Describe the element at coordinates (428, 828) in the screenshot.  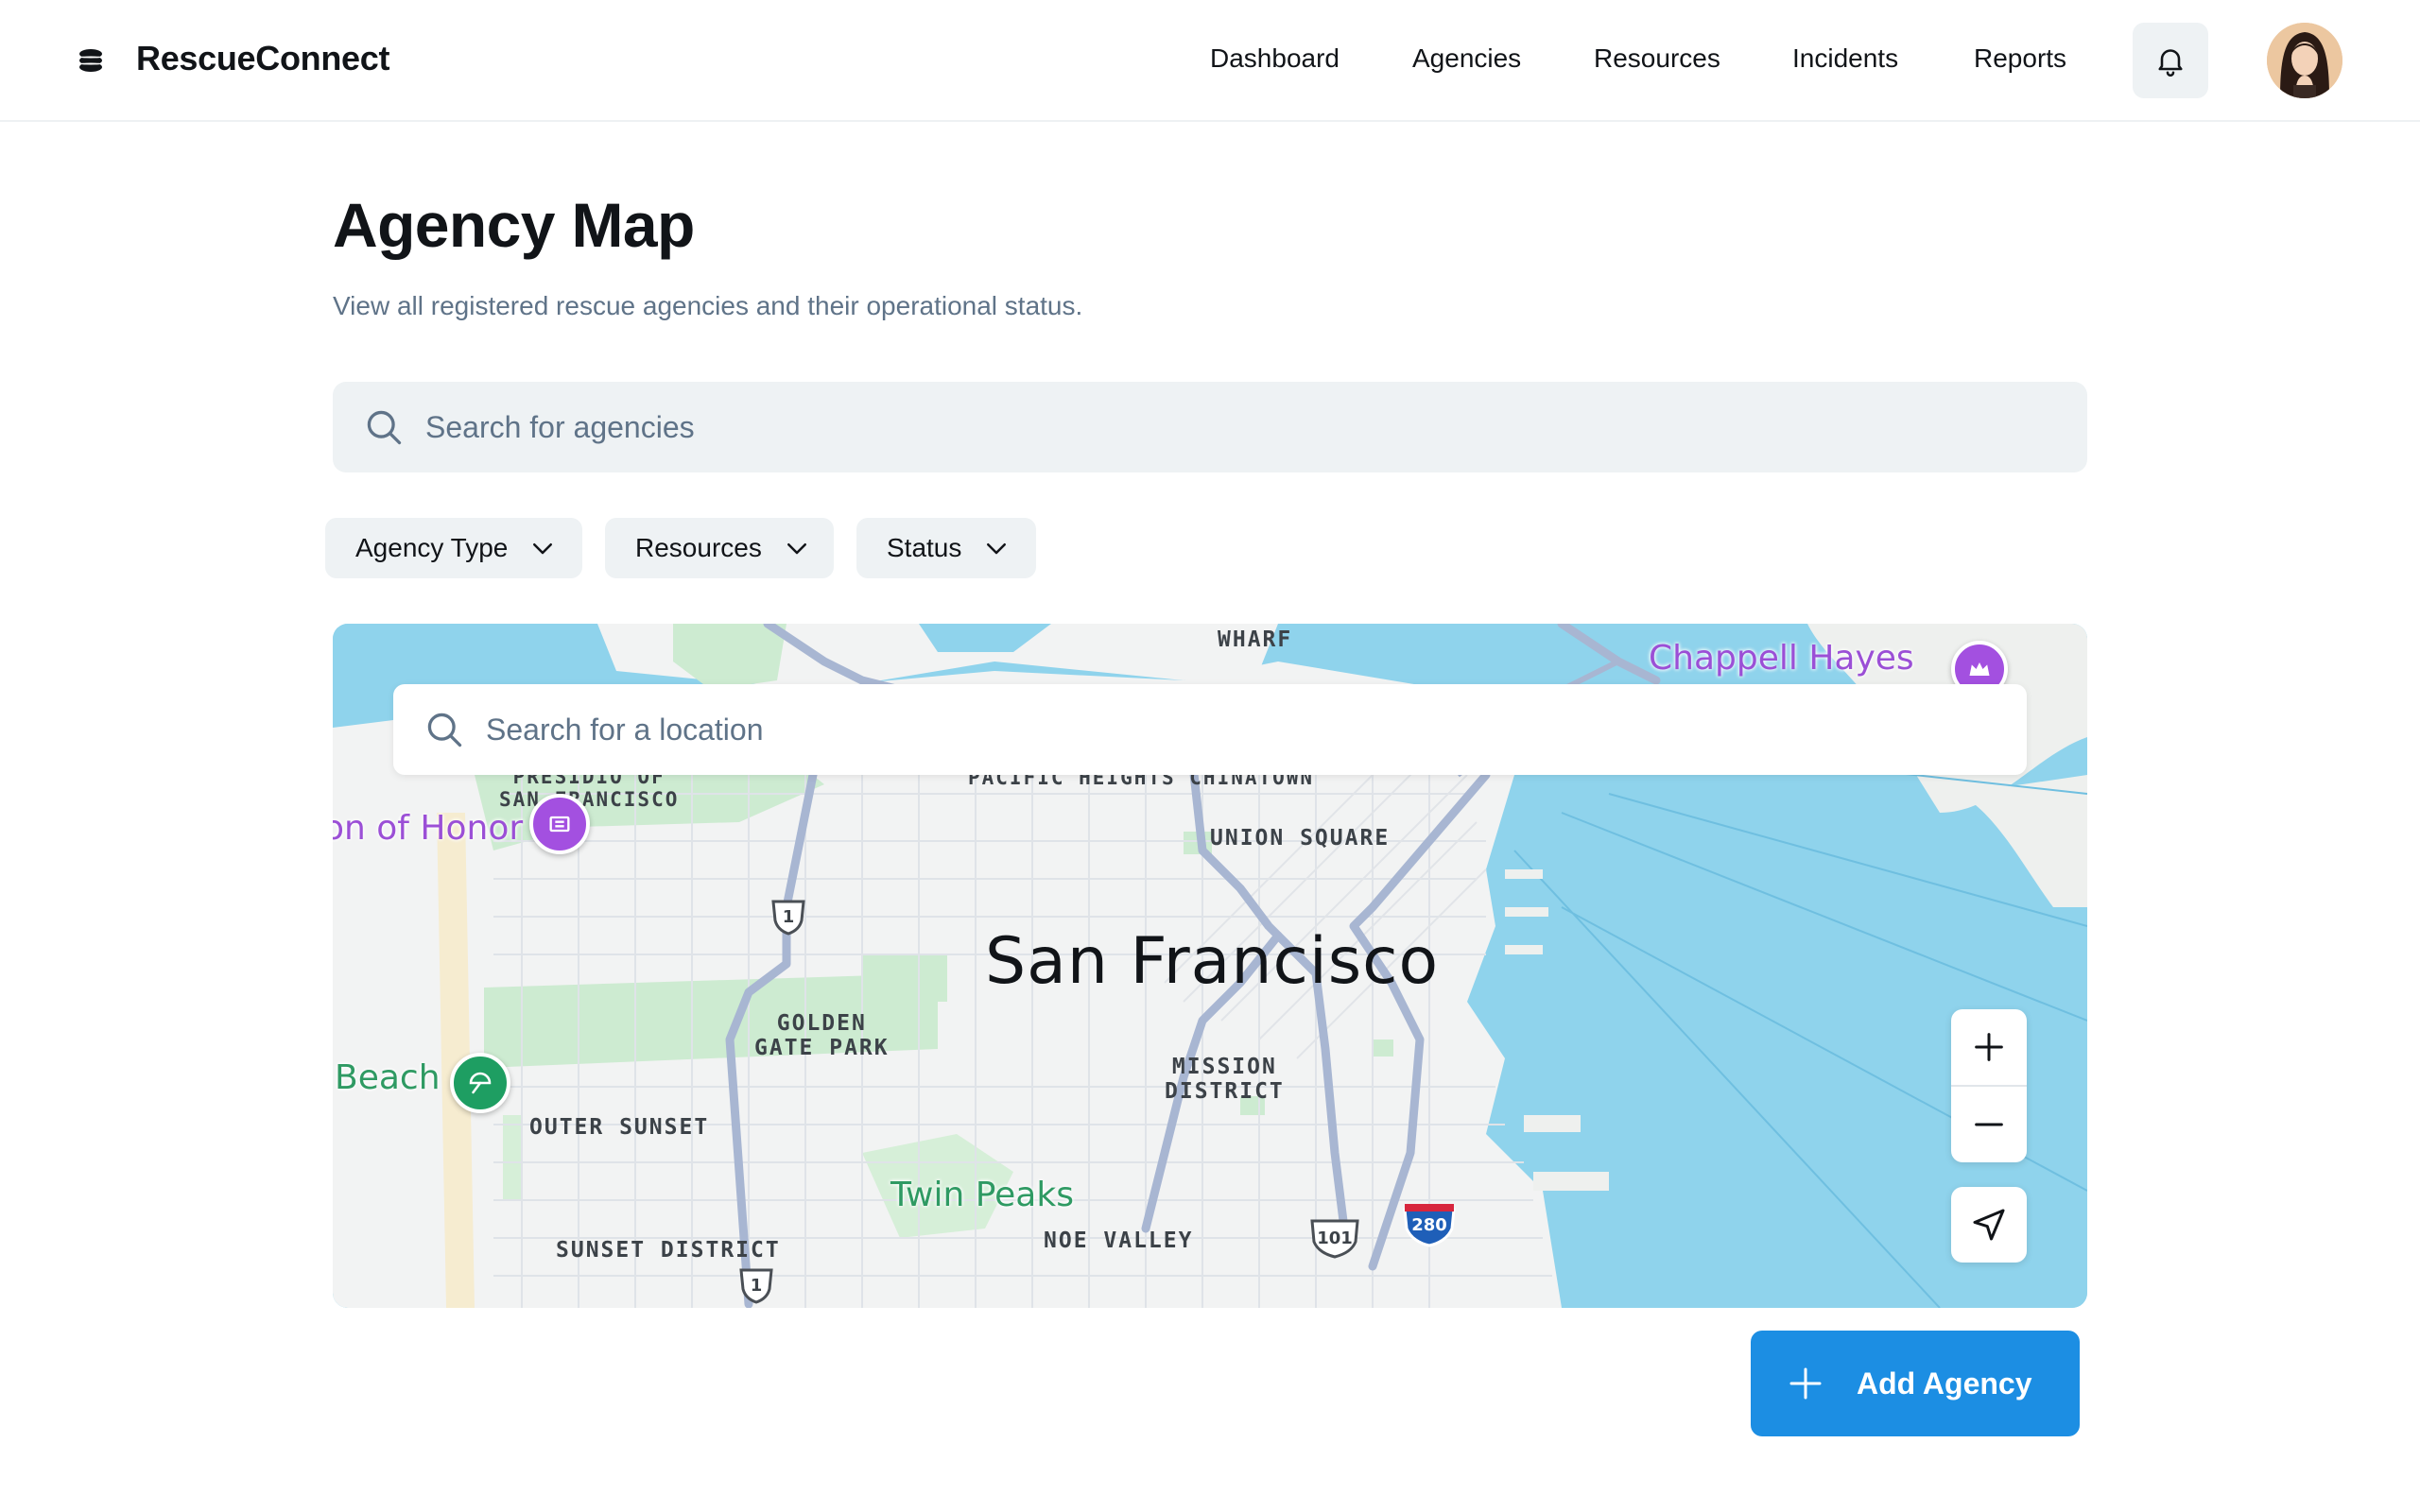
I see `poi-label-legion-of-honor: on of Honor` at that location.